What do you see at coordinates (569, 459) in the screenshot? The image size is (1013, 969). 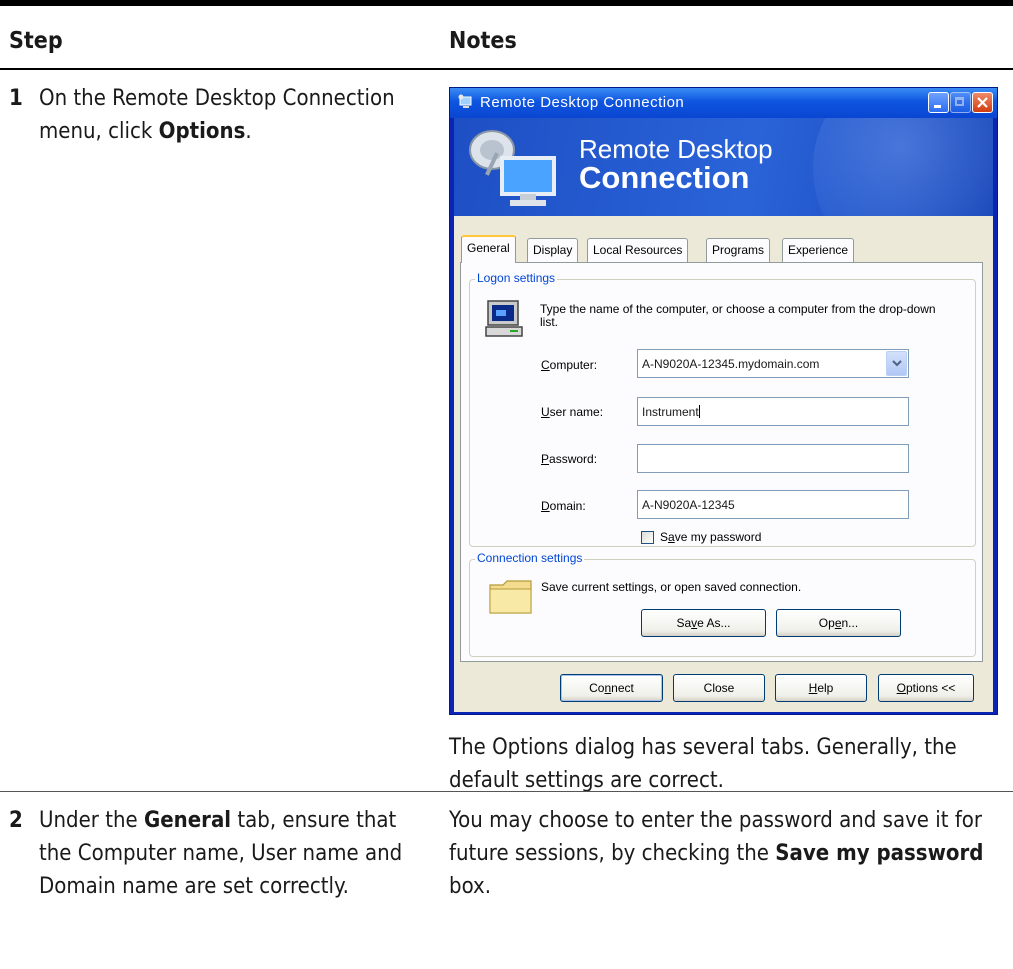 I see `password-label: Password:` at bounding box center [569, 459].